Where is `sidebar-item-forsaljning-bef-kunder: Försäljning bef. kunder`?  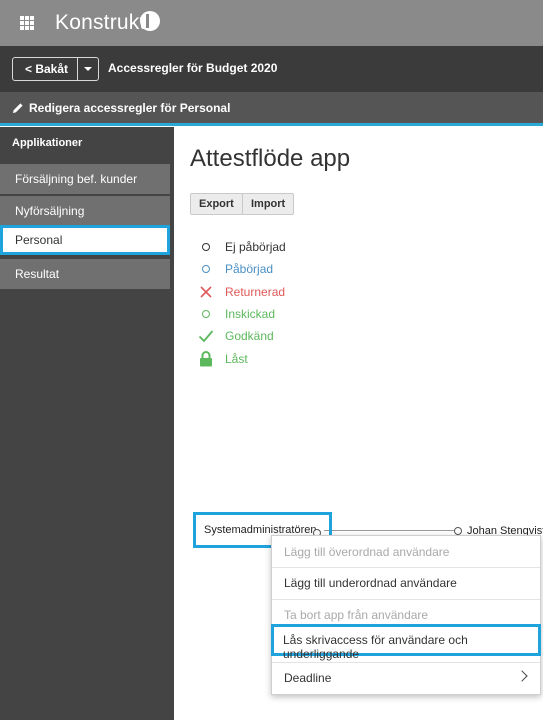
sidebar-item-forsaljning-bef-kunder: Försäljning bef. kunder is located at coordinates (85, 179).